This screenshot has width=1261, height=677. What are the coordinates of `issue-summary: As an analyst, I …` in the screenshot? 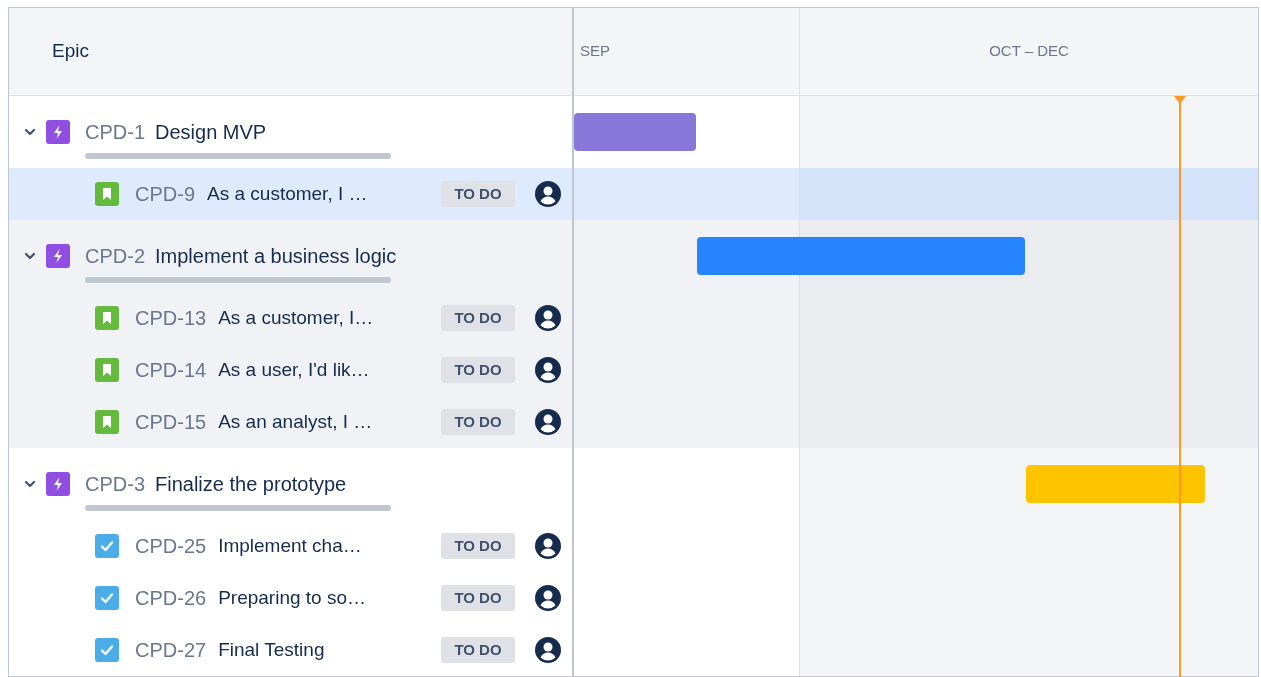 It's located at (296, 421).